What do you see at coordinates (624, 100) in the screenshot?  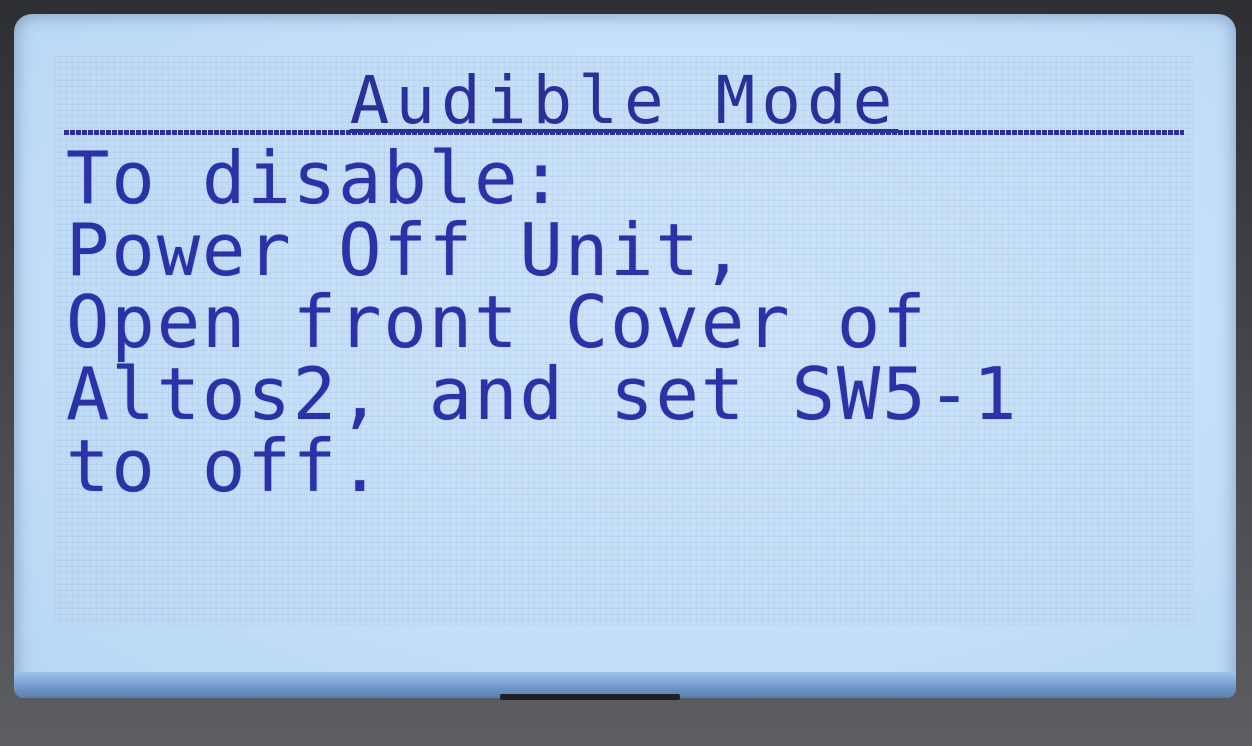 I see `screen-title: Audible Mode` at bounding box center [624, 100].